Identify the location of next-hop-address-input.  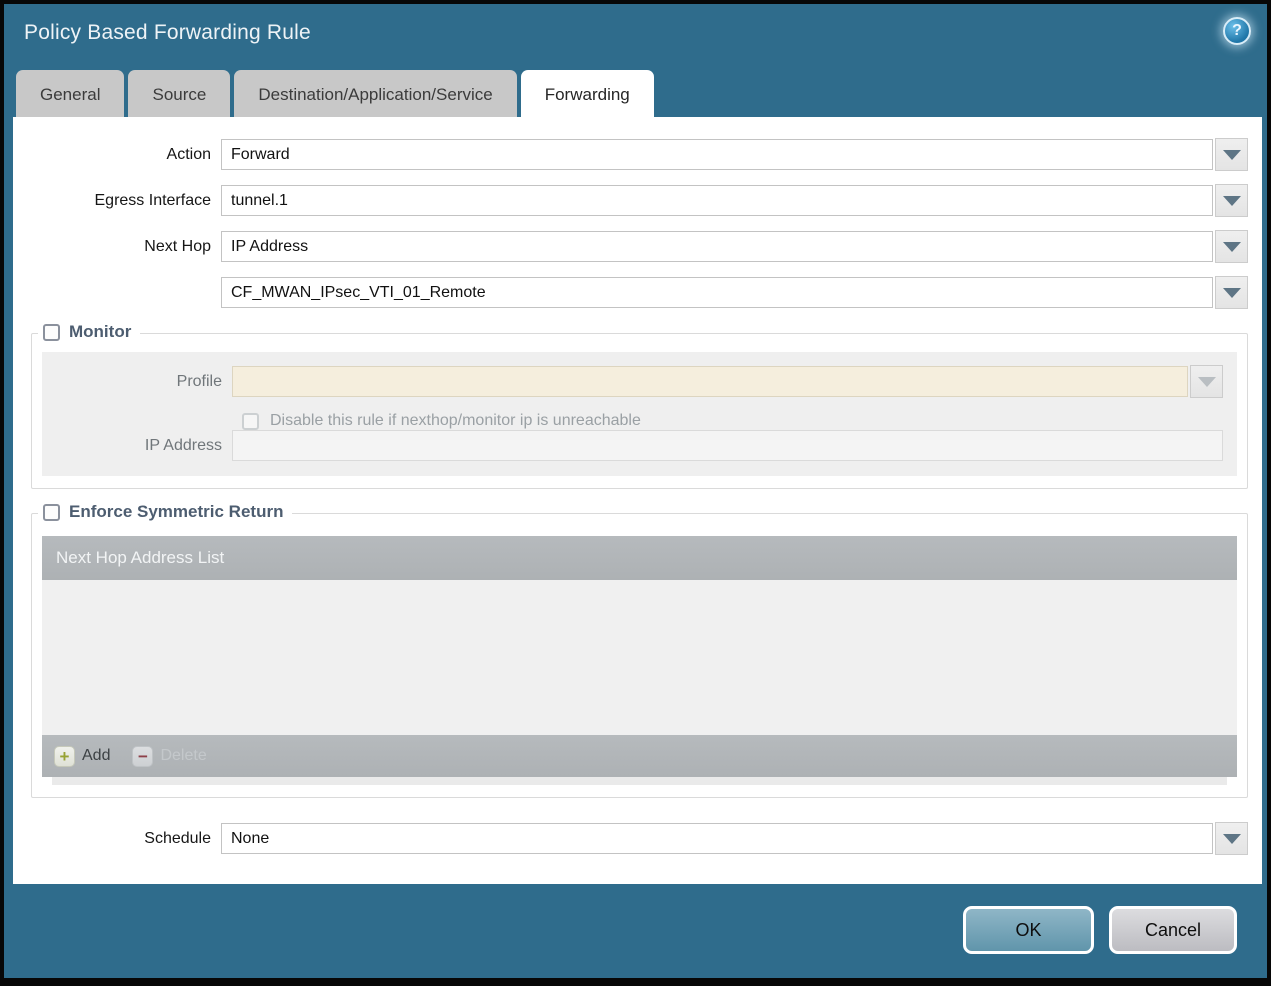
(717, 292).